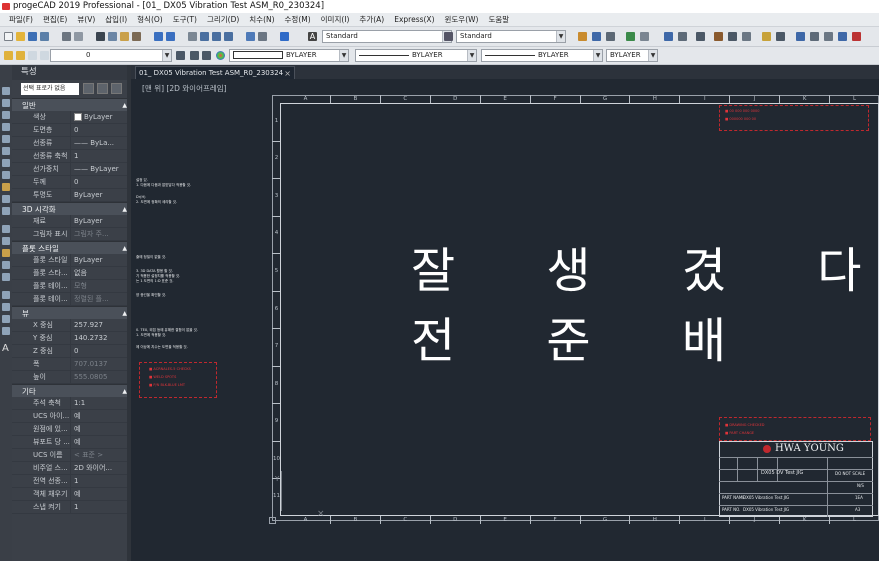 This screenshot has height=561, width=879. Describe the element at coordinates (100, 338) in the screenshot. I see `property-value: 140.2732` at that location.